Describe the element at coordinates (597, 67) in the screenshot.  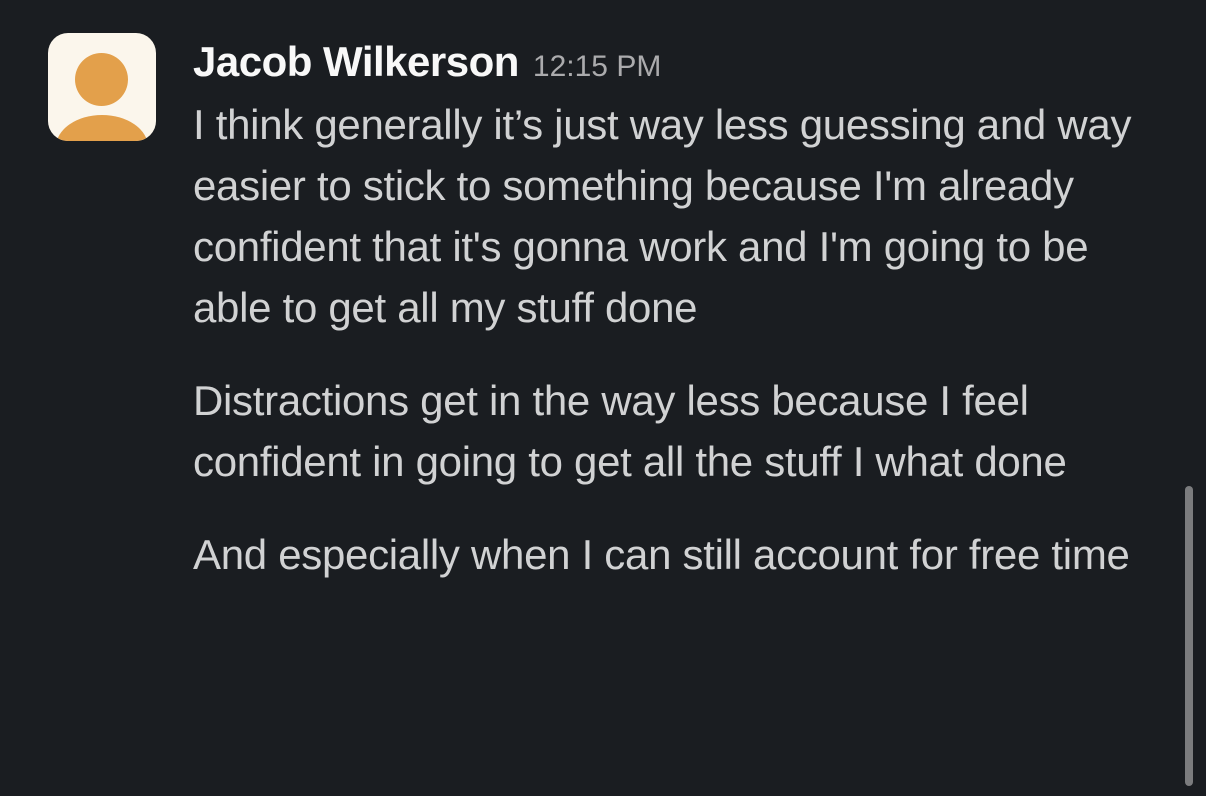
I see `message-timestamp: 12:15 PM` at that location.